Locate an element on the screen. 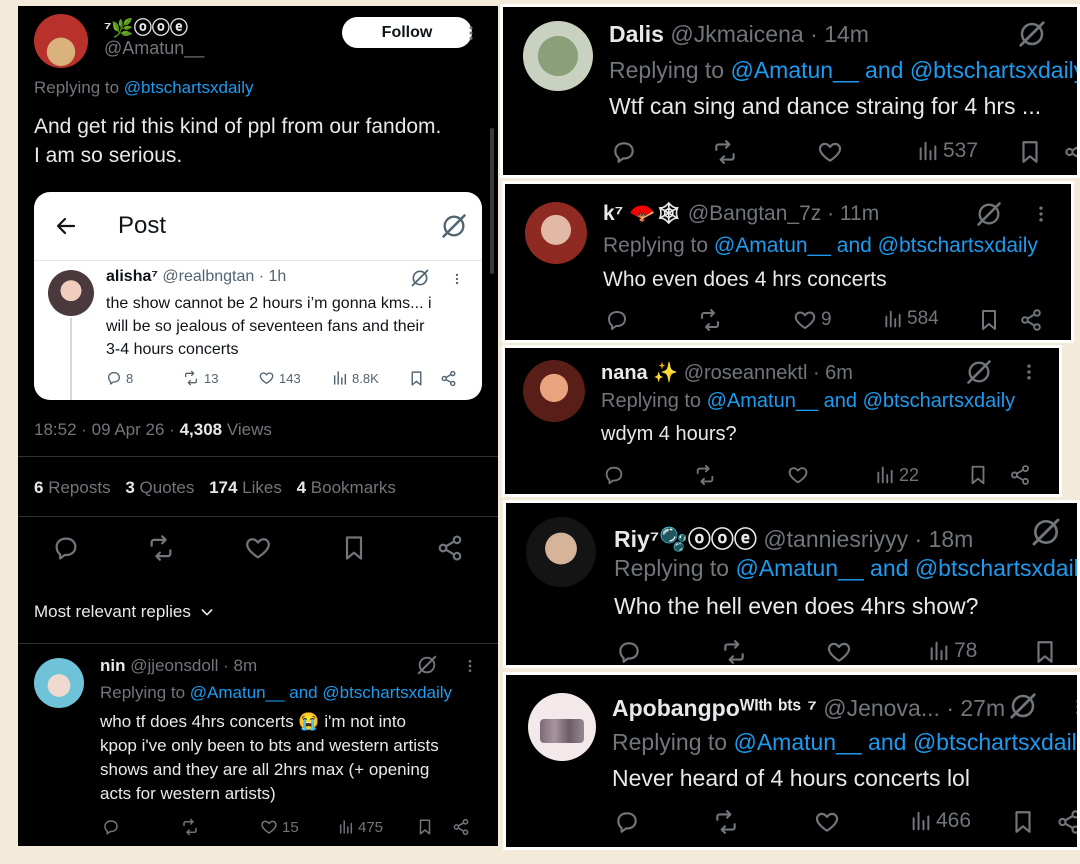 Image resolution: width=1080 pixels, height=864 pixels. views-stat: 78 is located at coordinates (952, 651).